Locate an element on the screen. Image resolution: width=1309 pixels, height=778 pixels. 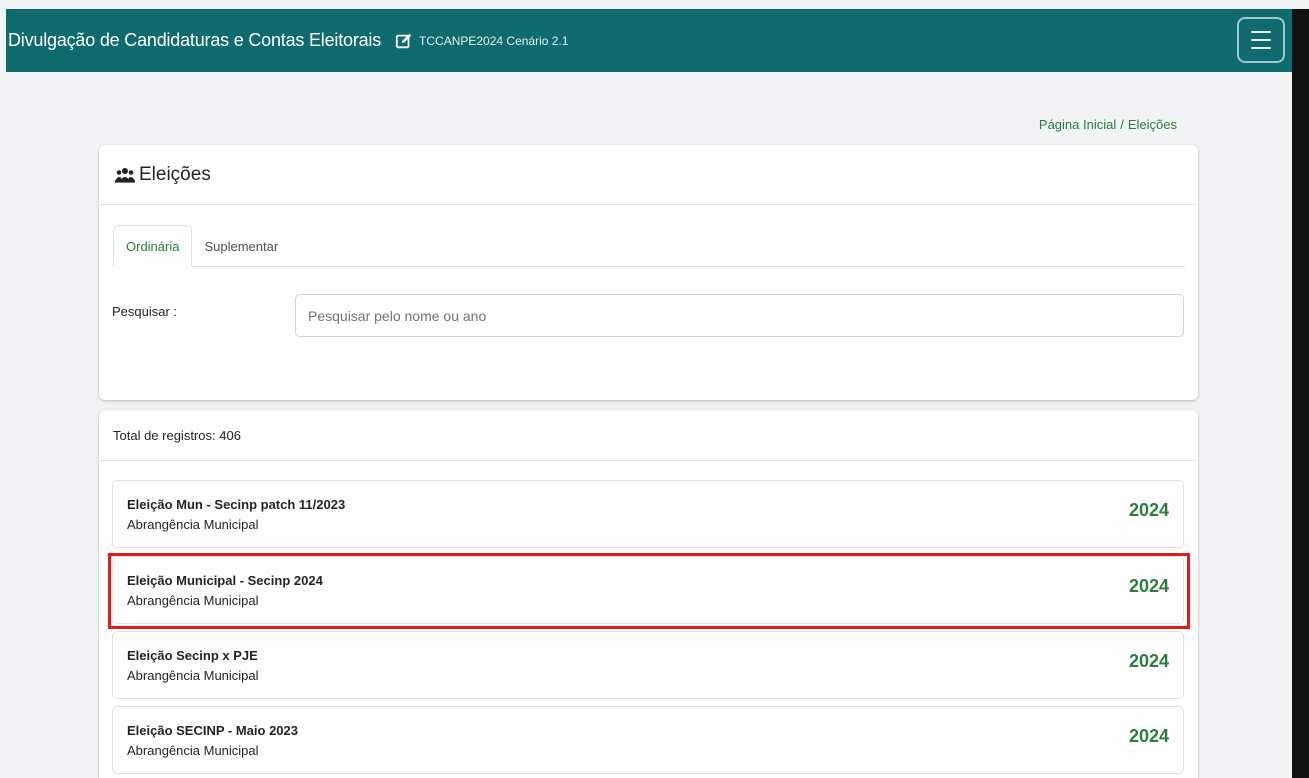
total-records: Total de registros: 406 is located at coordinates (648, 435).